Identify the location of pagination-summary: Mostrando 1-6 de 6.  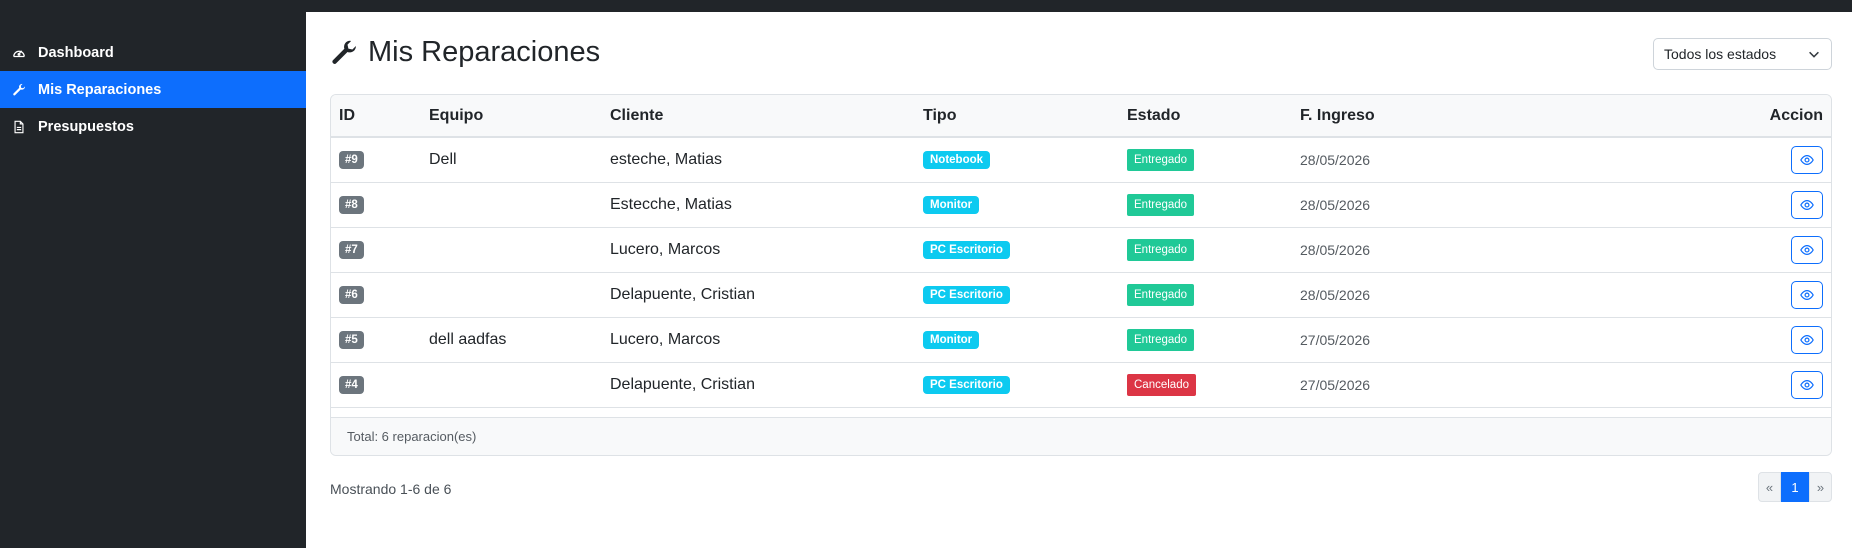
(391, 489).